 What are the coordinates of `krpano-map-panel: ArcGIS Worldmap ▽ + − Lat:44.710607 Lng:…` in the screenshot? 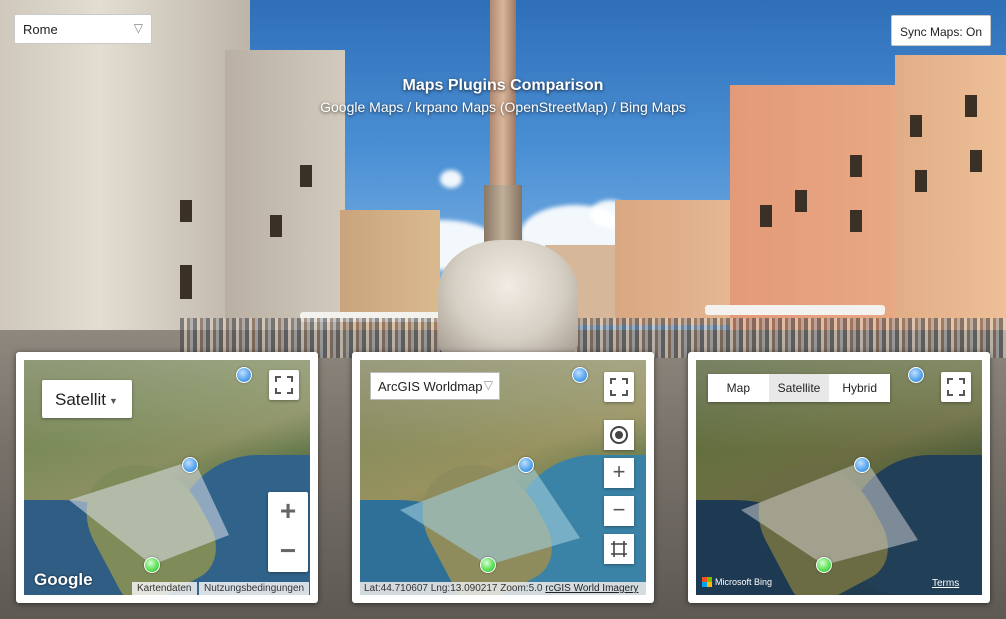 It's located at (503, 477).